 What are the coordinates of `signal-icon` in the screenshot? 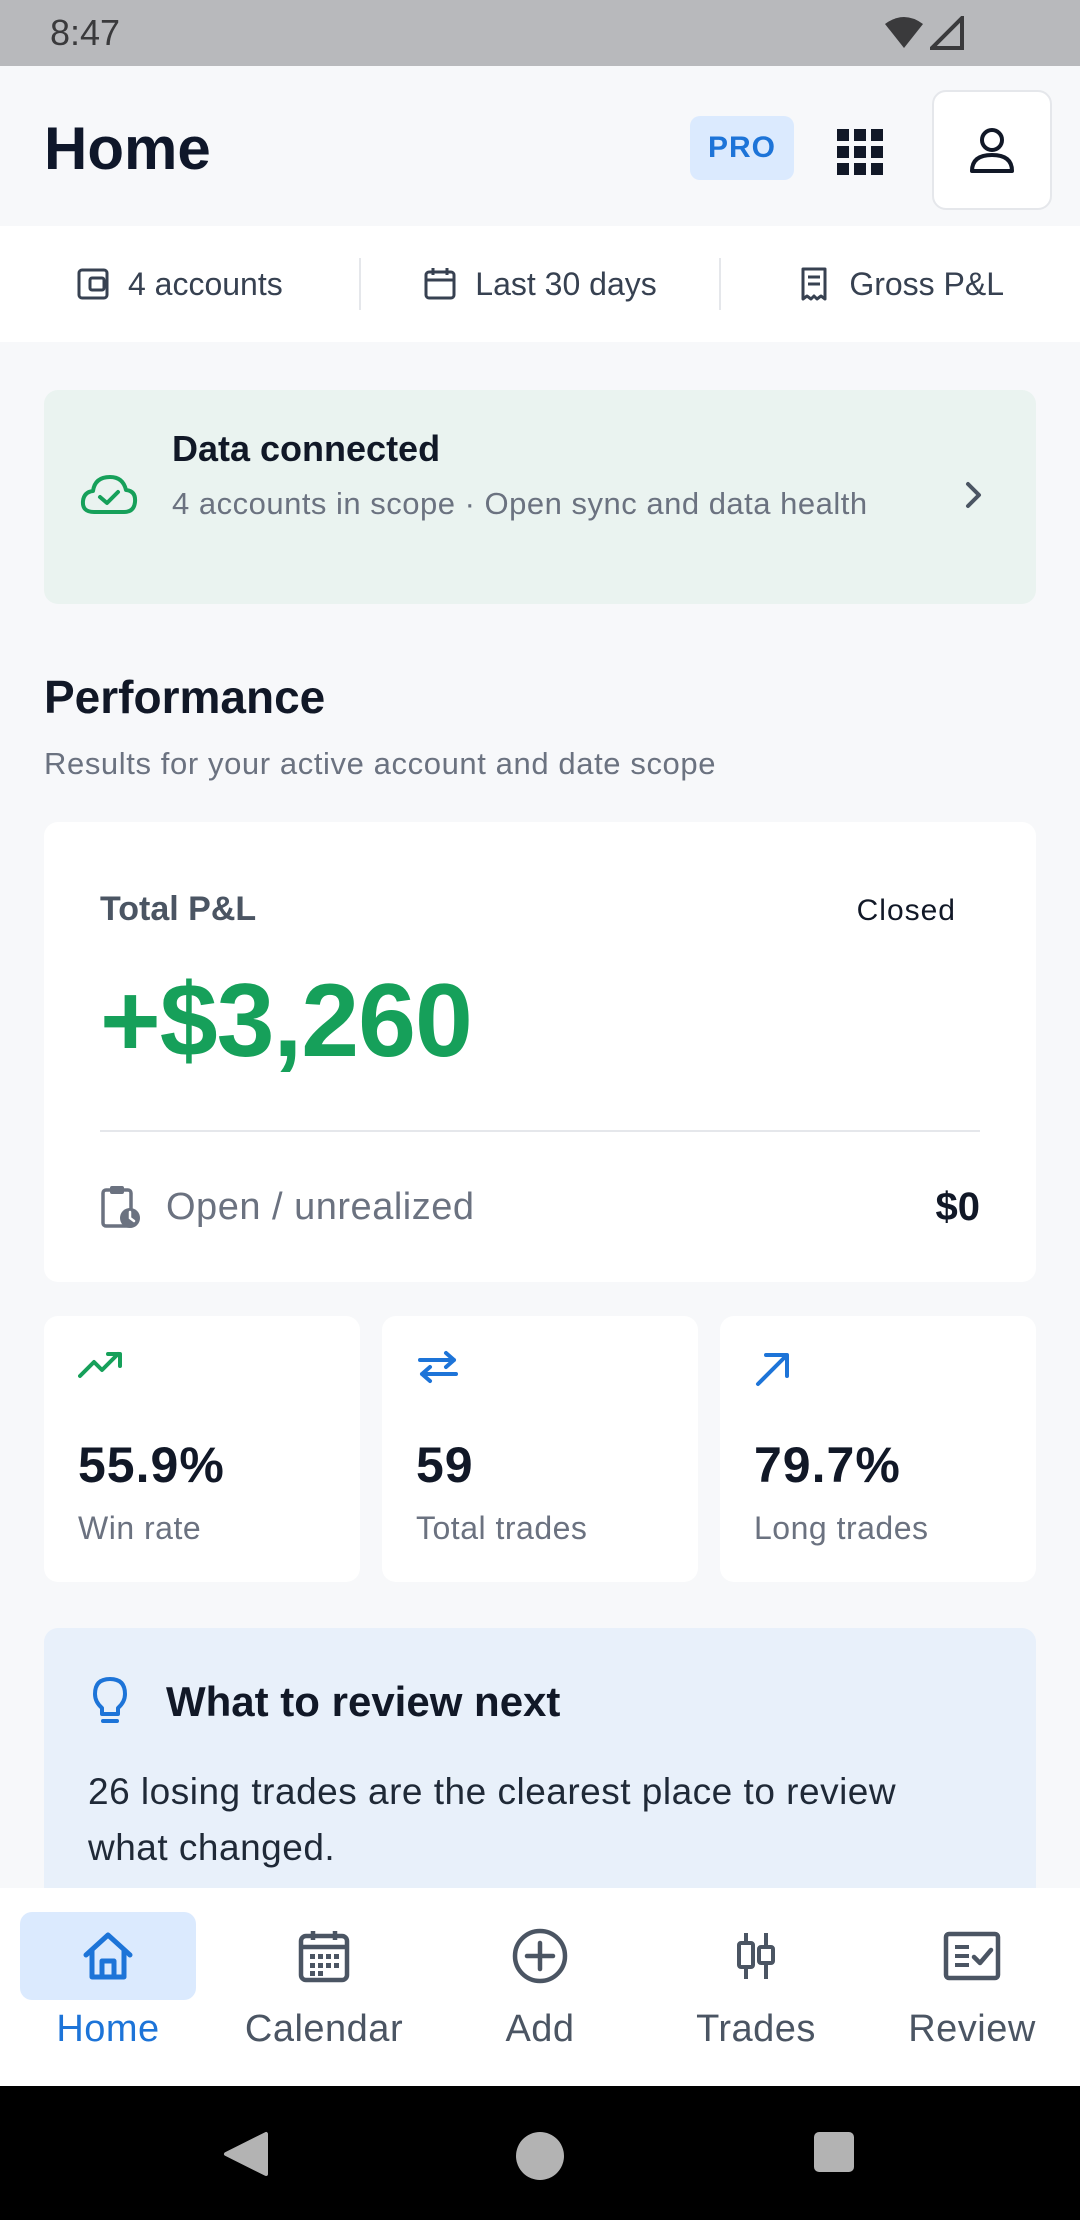 It's located at (947, 33).